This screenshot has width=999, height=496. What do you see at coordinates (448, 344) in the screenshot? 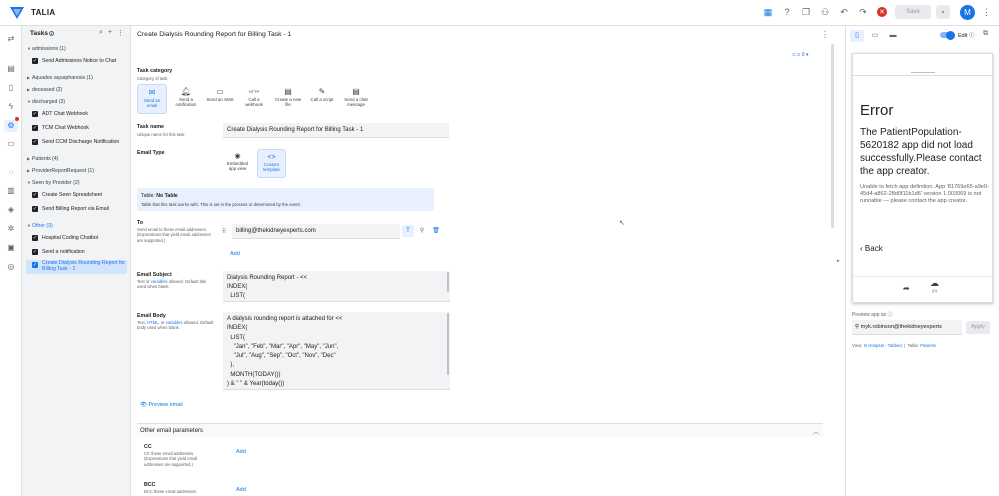
I see `body-scrollbar` at bounding box center [448, 344].